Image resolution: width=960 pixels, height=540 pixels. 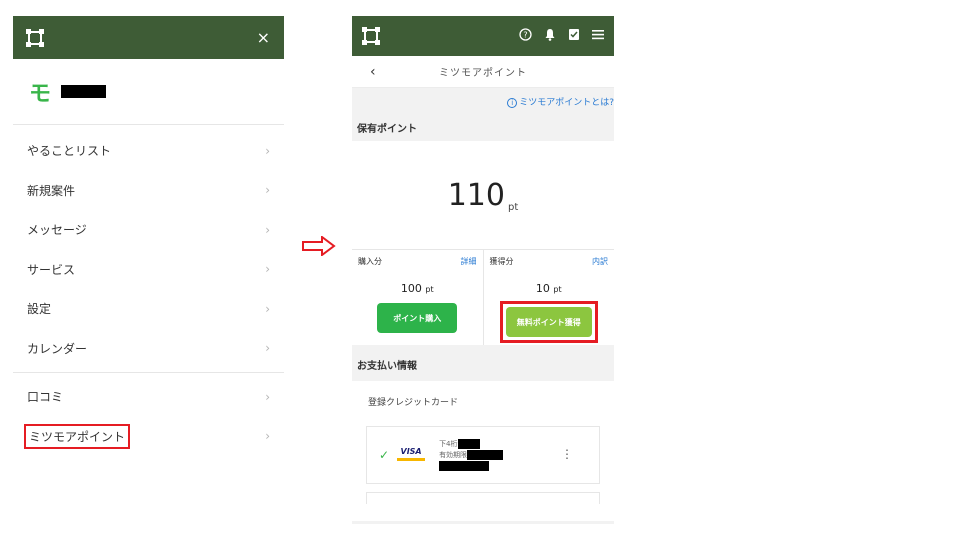 I want to click on about-points-link: i ミツモアポイントとは?, so click(x=560, y=101).